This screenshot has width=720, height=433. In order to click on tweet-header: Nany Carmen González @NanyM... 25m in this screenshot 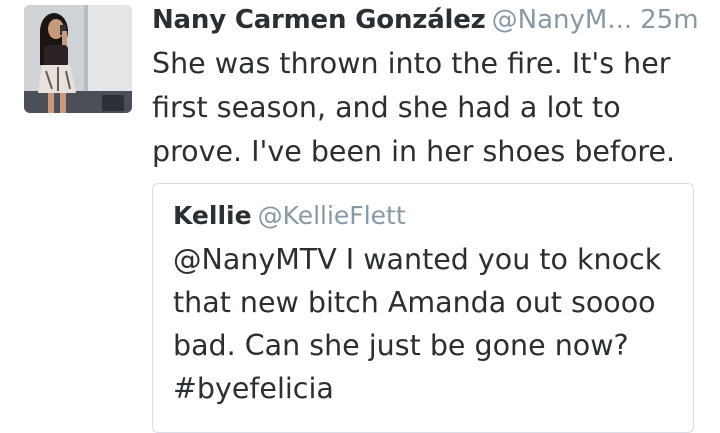, I will do `click(432, 22)`.